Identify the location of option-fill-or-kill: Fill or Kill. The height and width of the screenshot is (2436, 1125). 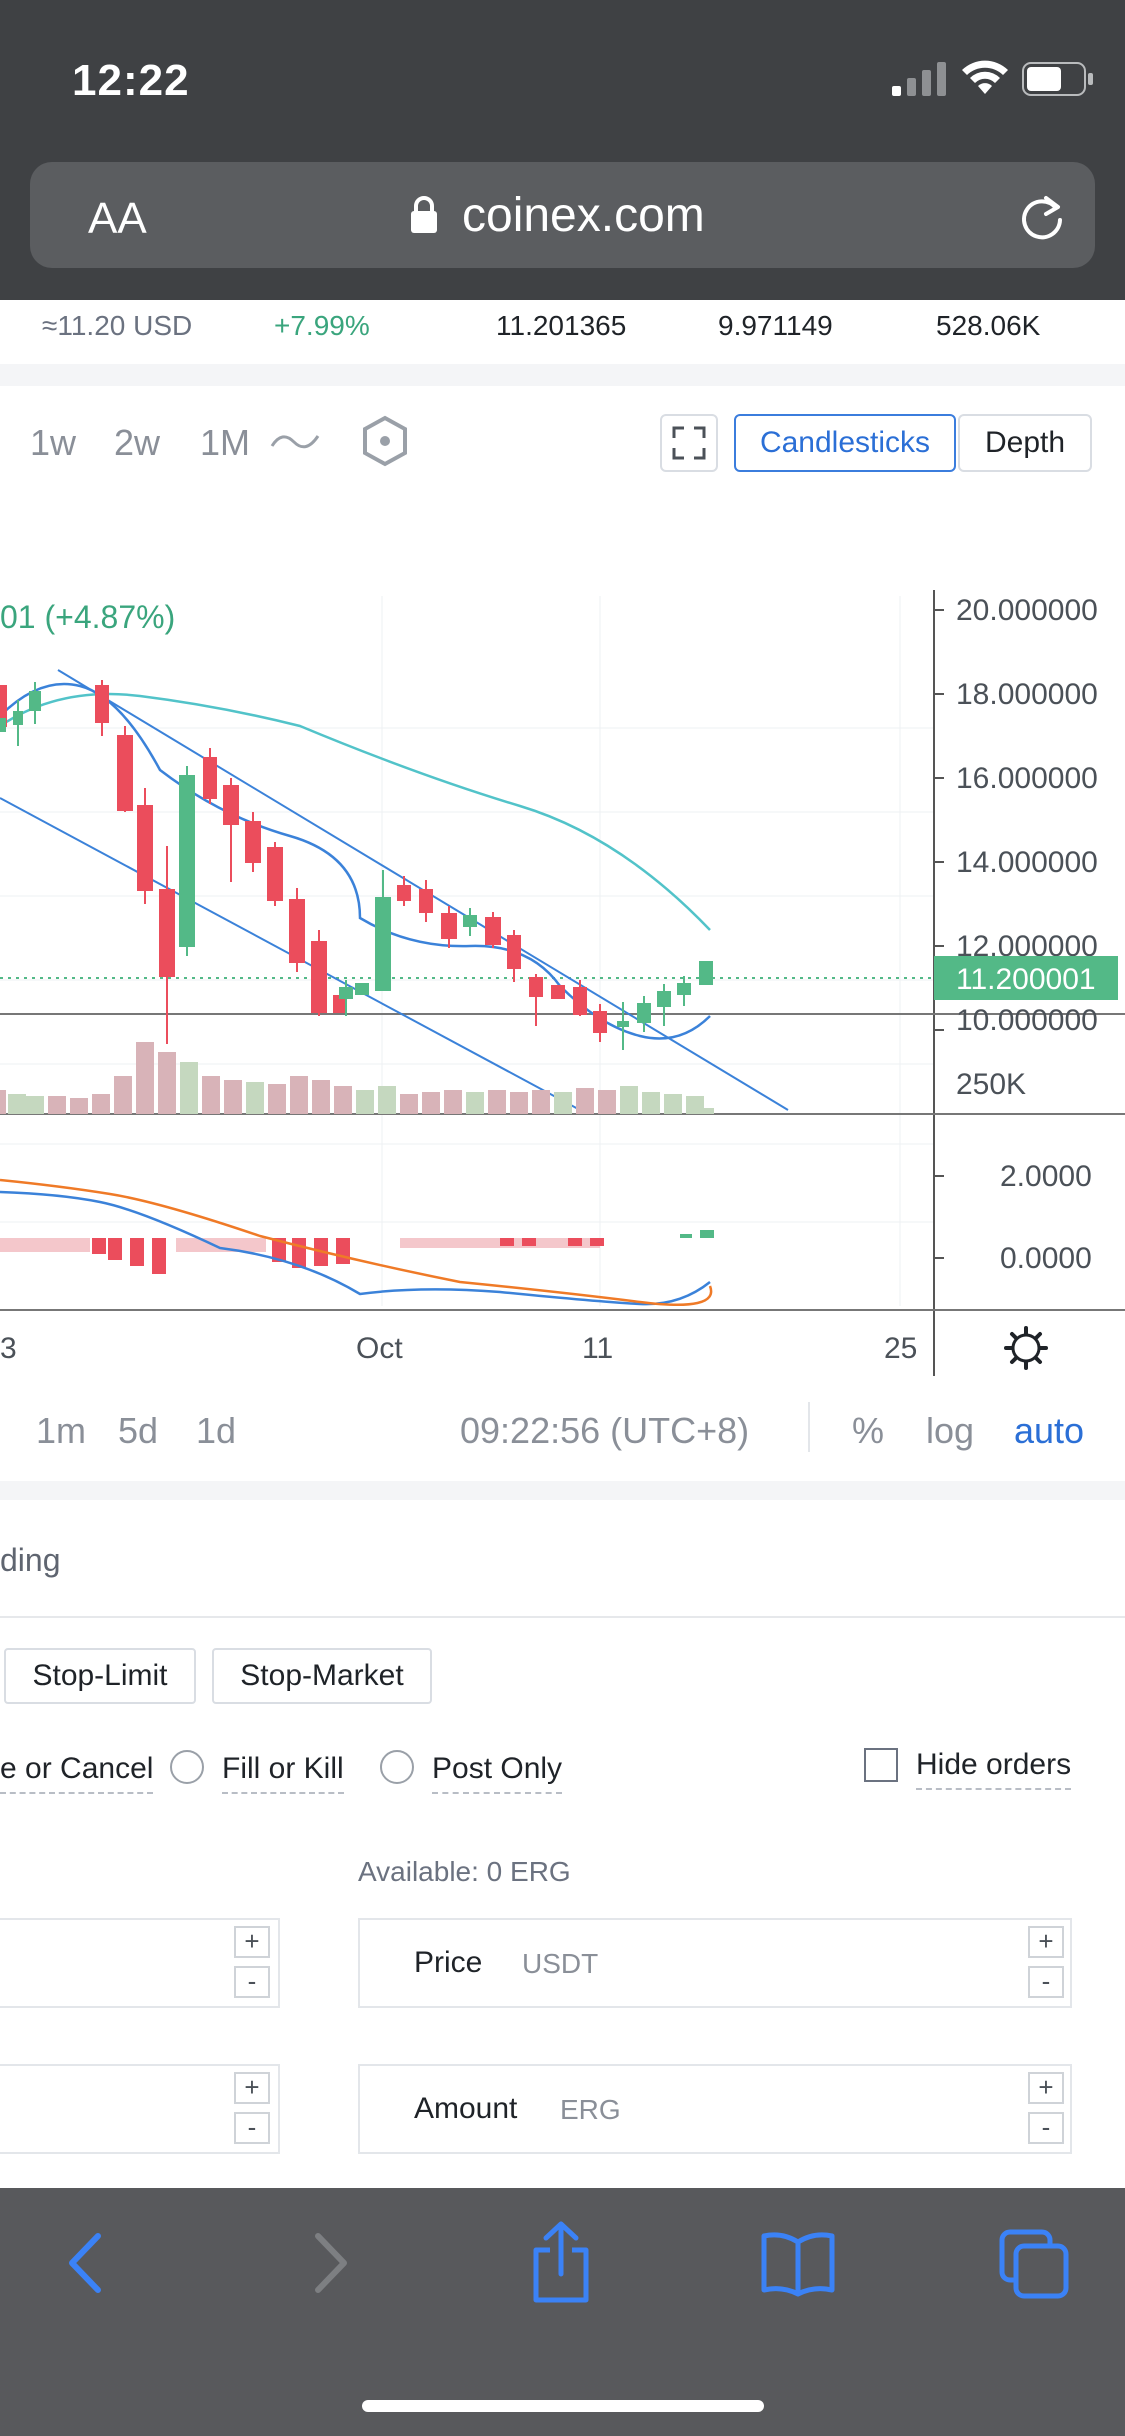
(283, 1773).